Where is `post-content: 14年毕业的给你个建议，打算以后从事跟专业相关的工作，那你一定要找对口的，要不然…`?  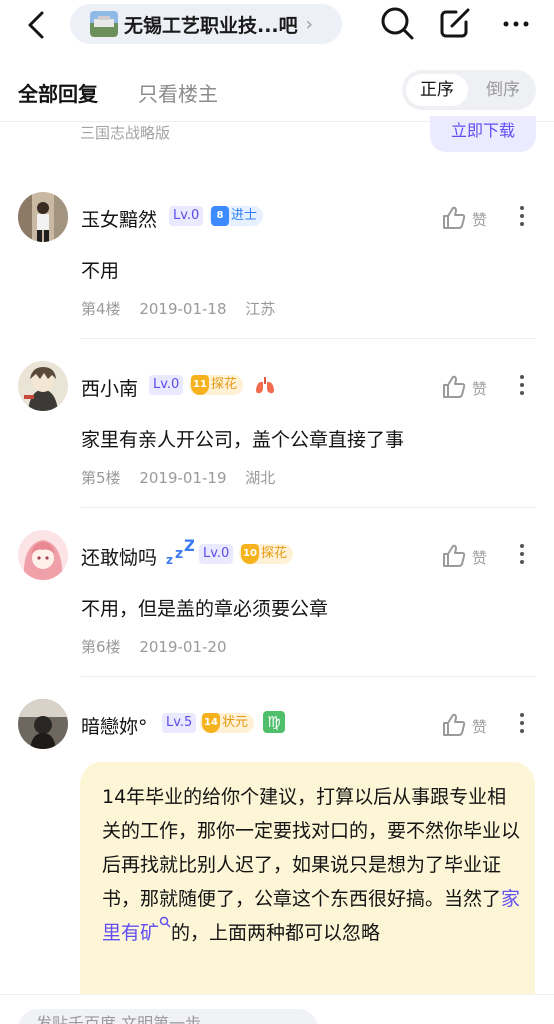 post-content: 14年毕业的给你个建议，打算以后从事跟专业相关的工作，那你一定要找对口的，要不然… is located at coordinates (312, 865).